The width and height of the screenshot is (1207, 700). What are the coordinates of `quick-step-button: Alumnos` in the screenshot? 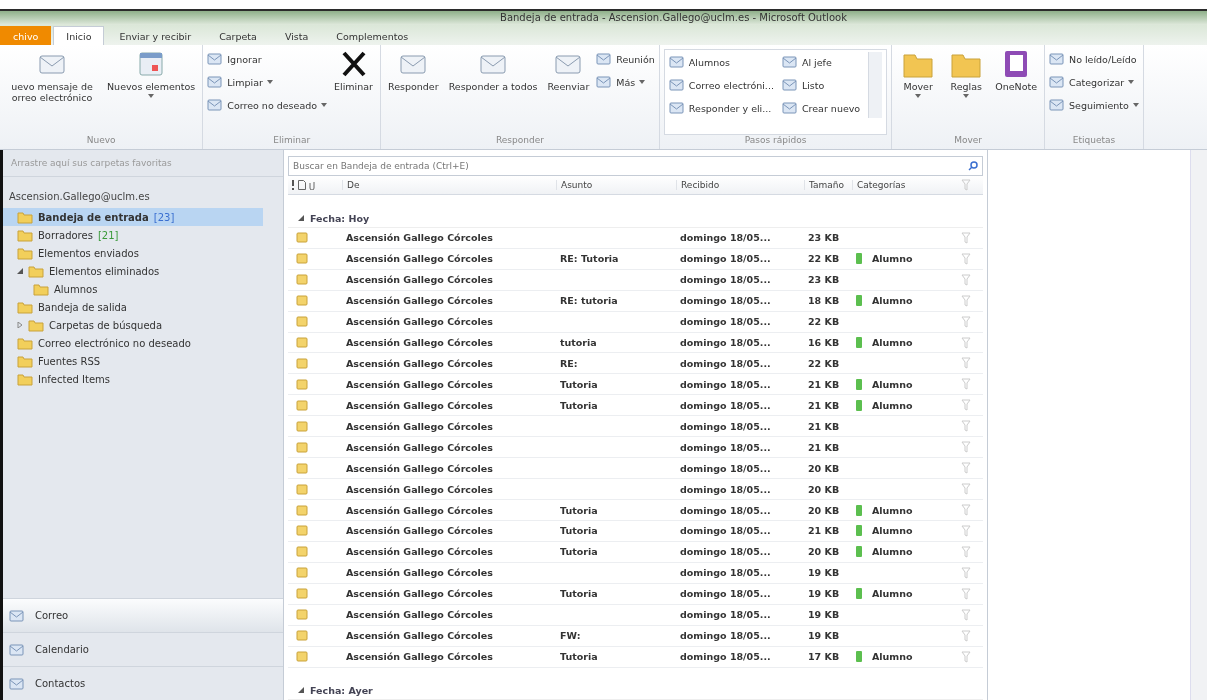 It's located at (721, 62).